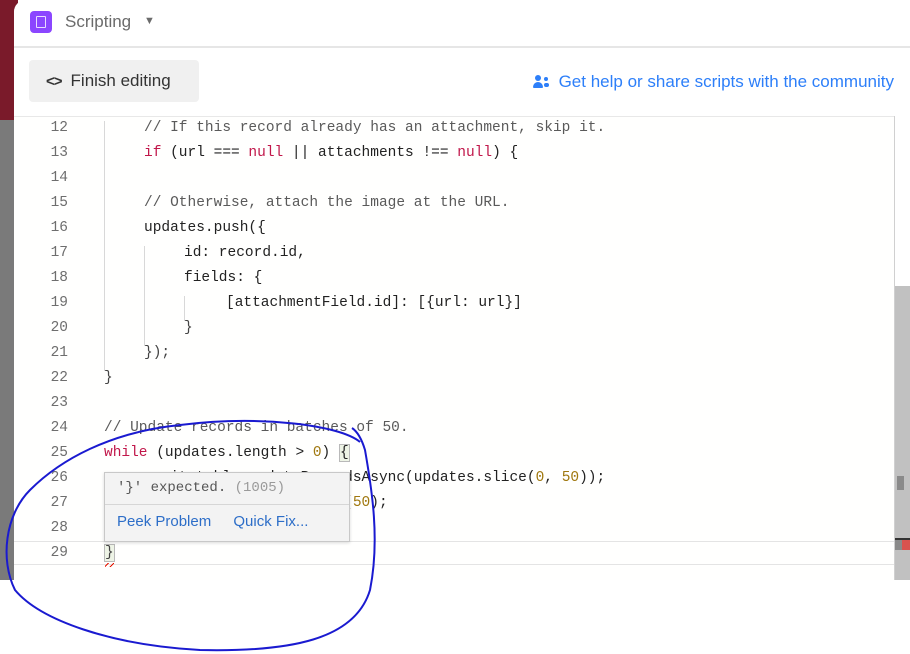 The height and width of the screenshot is (654, 910). I want to click on finish-editing-button: <> Finish editing, so click(114, 81).